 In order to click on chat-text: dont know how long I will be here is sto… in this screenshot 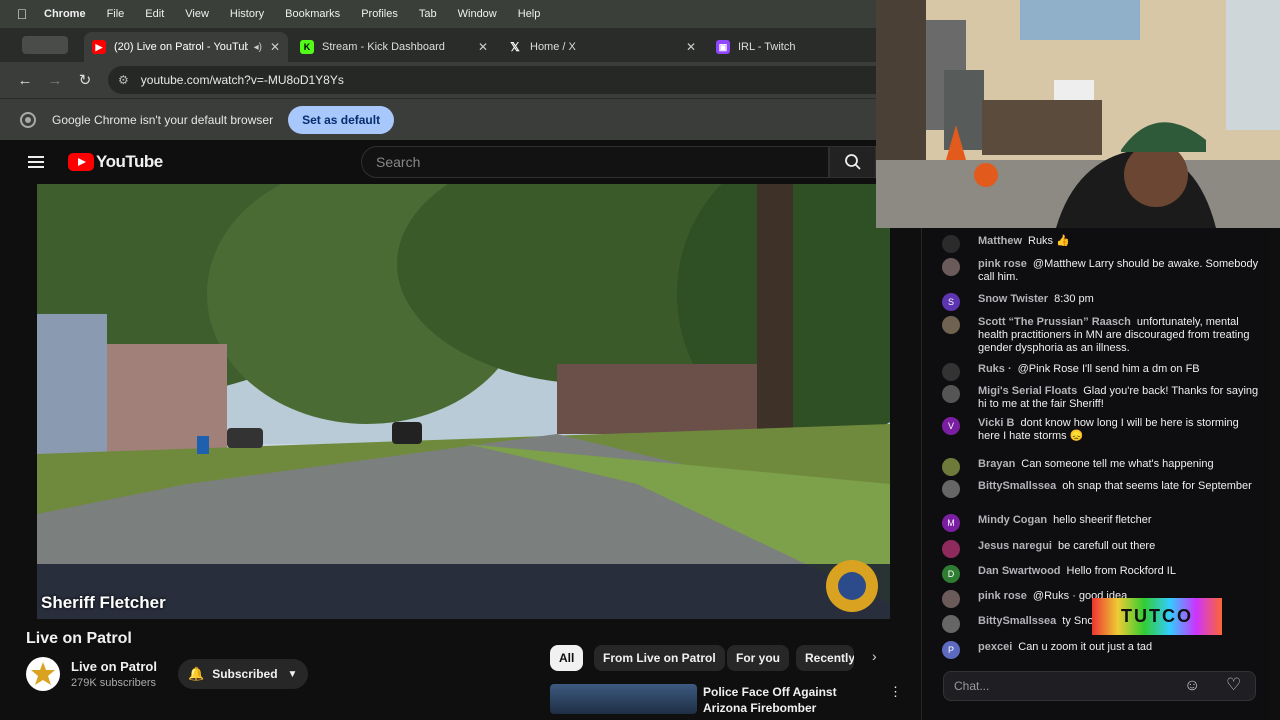, I will do `click(1108, 429)`.